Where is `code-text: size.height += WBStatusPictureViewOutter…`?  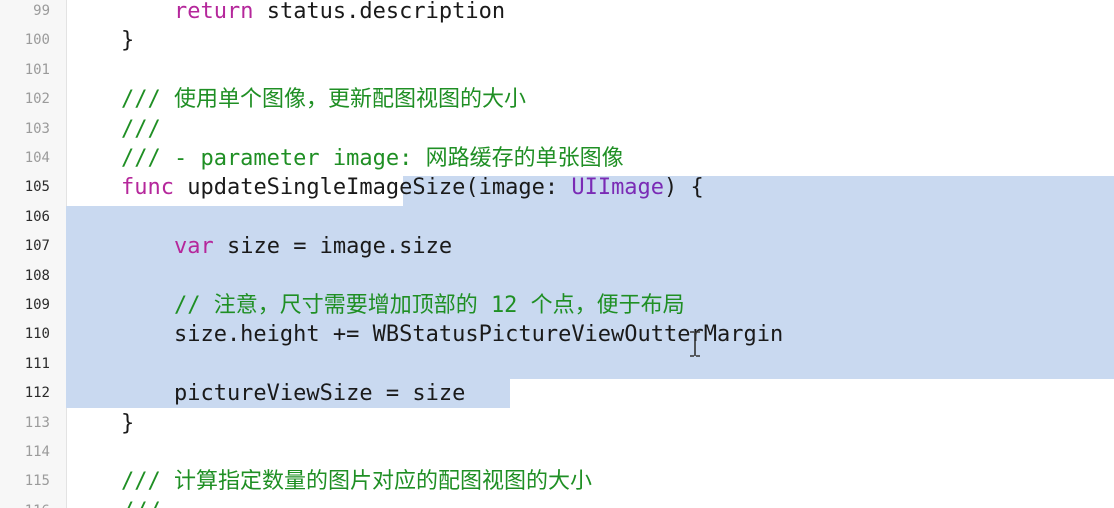 code-text: size.height += WBStatusPictureViewOutter… is located at coordinates (425, 334).